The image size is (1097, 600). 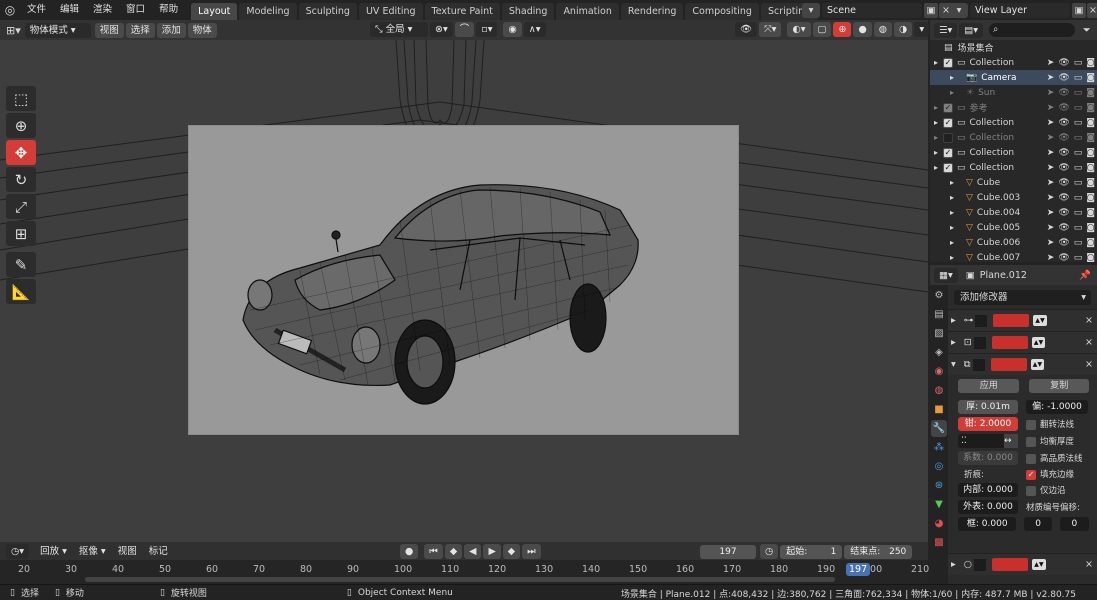 What do you see at coordinates (1085, 275) in the screenshot?
I see `pin-icon: 📌` at bounding box center [1085, 275].